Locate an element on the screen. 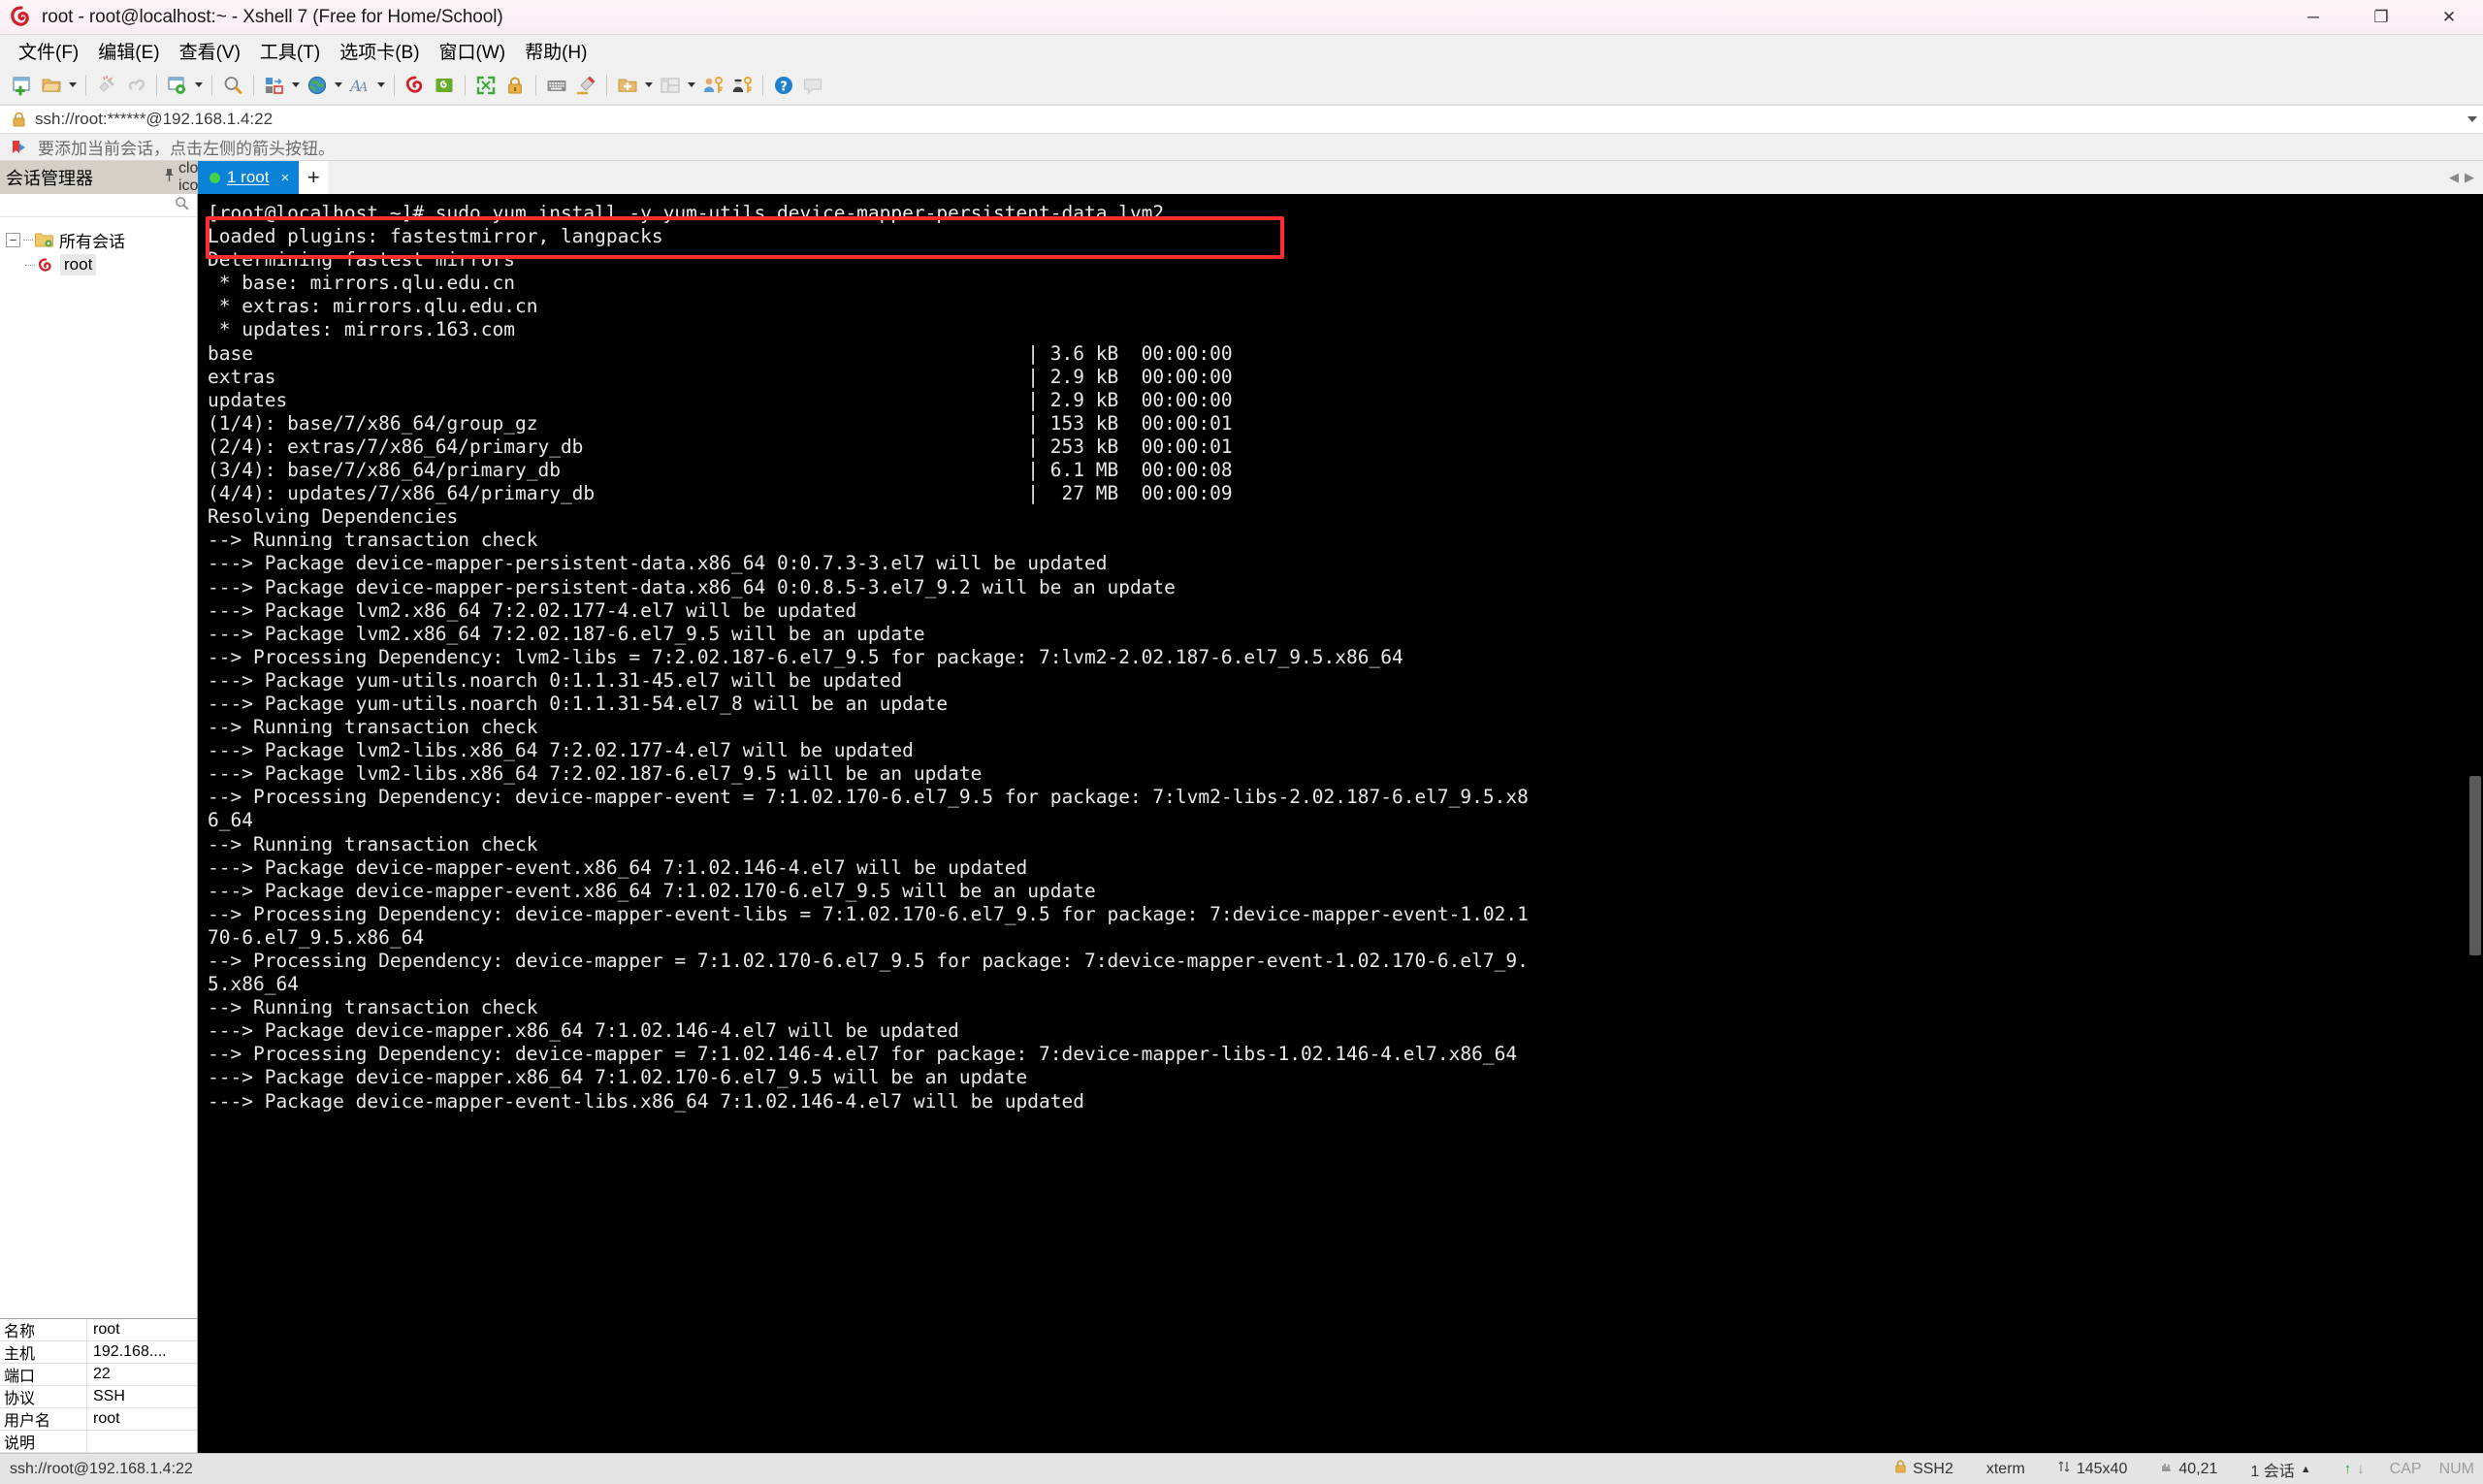  disconnect-icon is located at coordinates (107, 85).